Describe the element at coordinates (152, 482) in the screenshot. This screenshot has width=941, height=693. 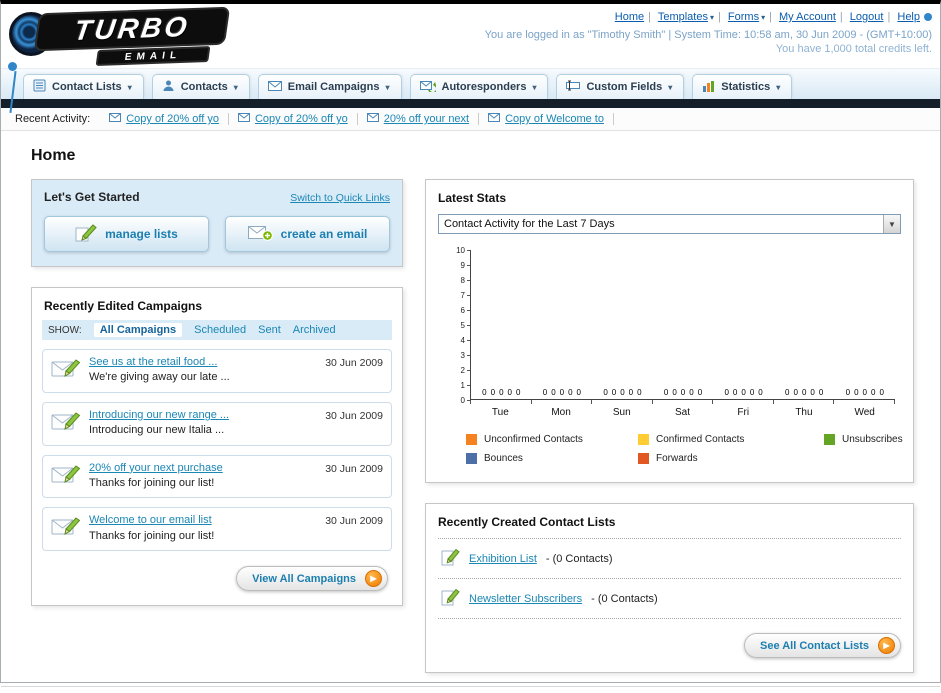
I see `campaign-subtitle: Thanks for joining our list!` at that location.